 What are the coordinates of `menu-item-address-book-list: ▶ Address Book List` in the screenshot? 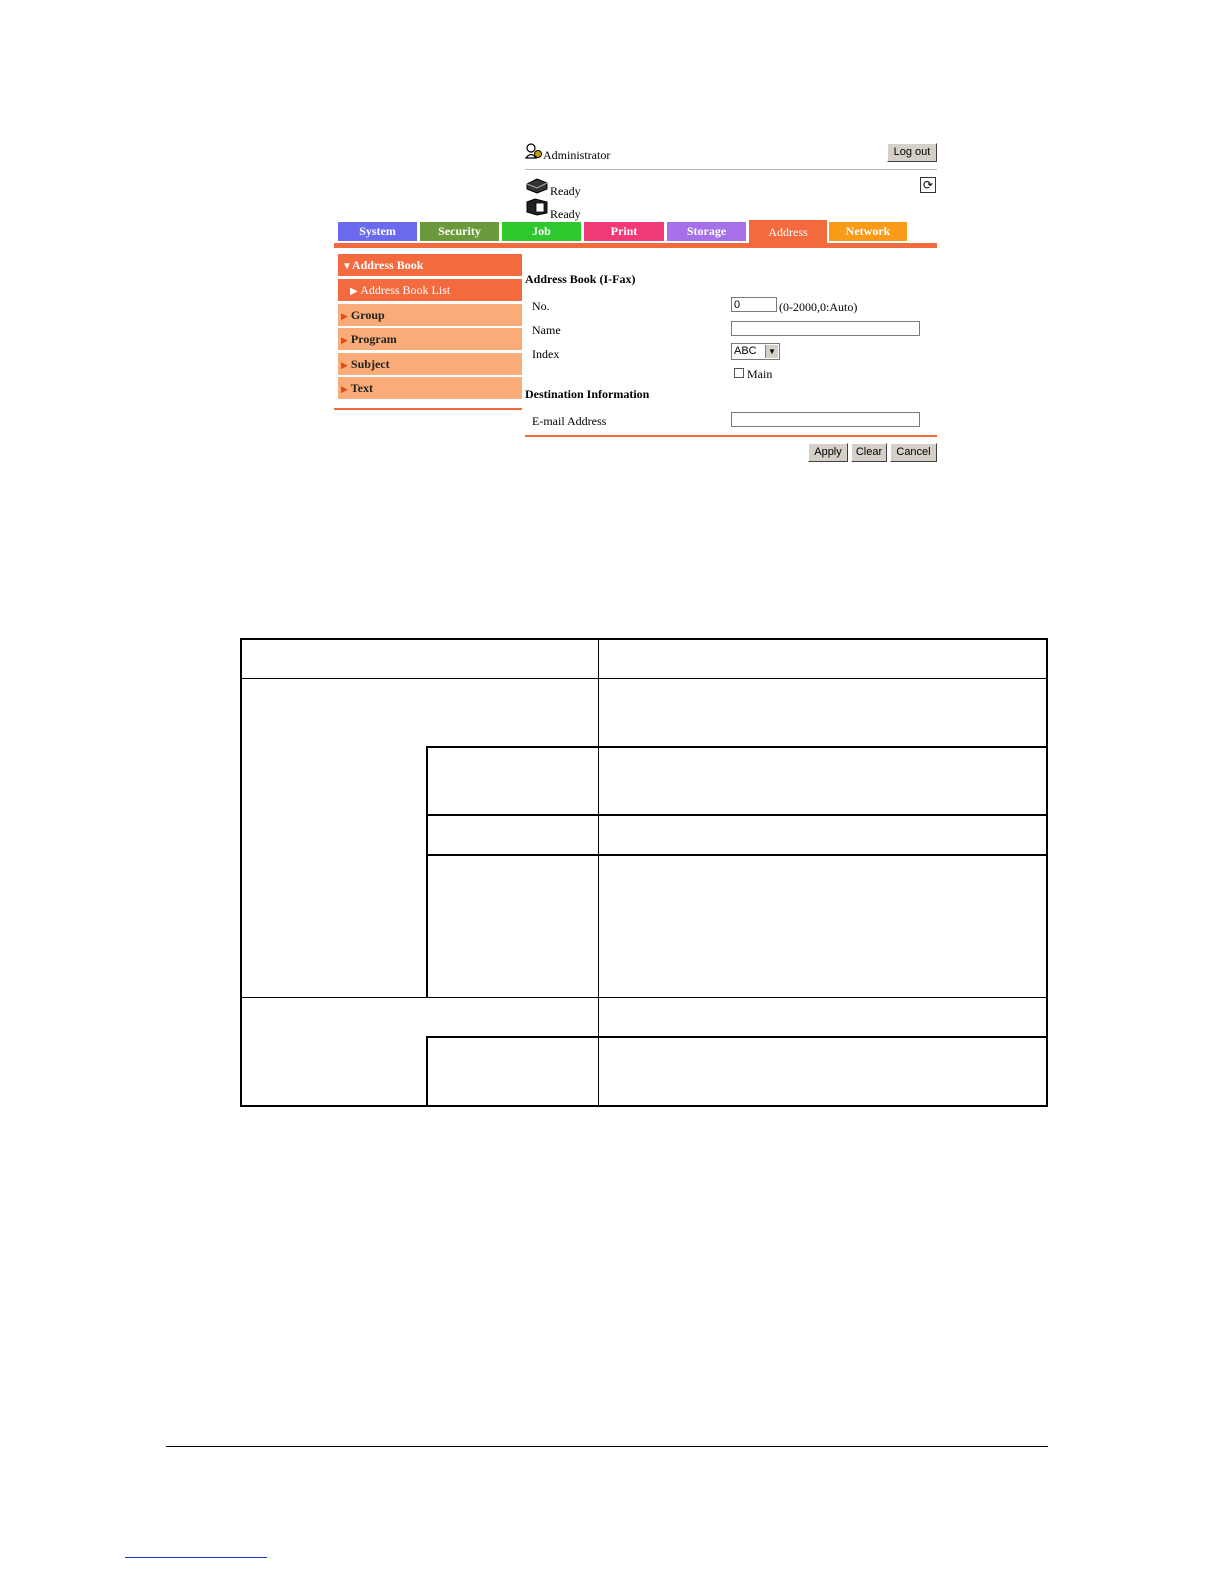 It's located at (430, 290).